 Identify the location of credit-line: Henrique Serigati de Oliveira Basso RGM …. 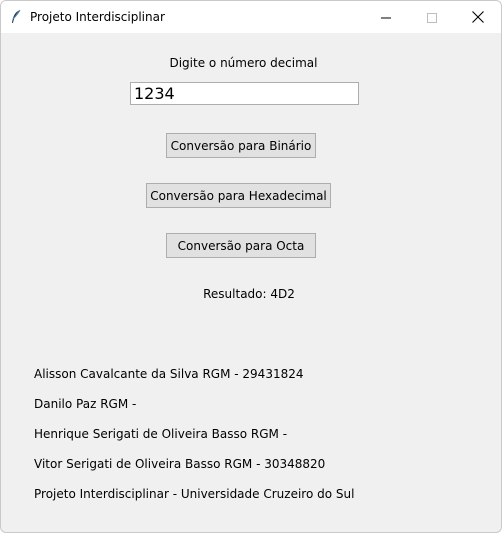
(161, 434).